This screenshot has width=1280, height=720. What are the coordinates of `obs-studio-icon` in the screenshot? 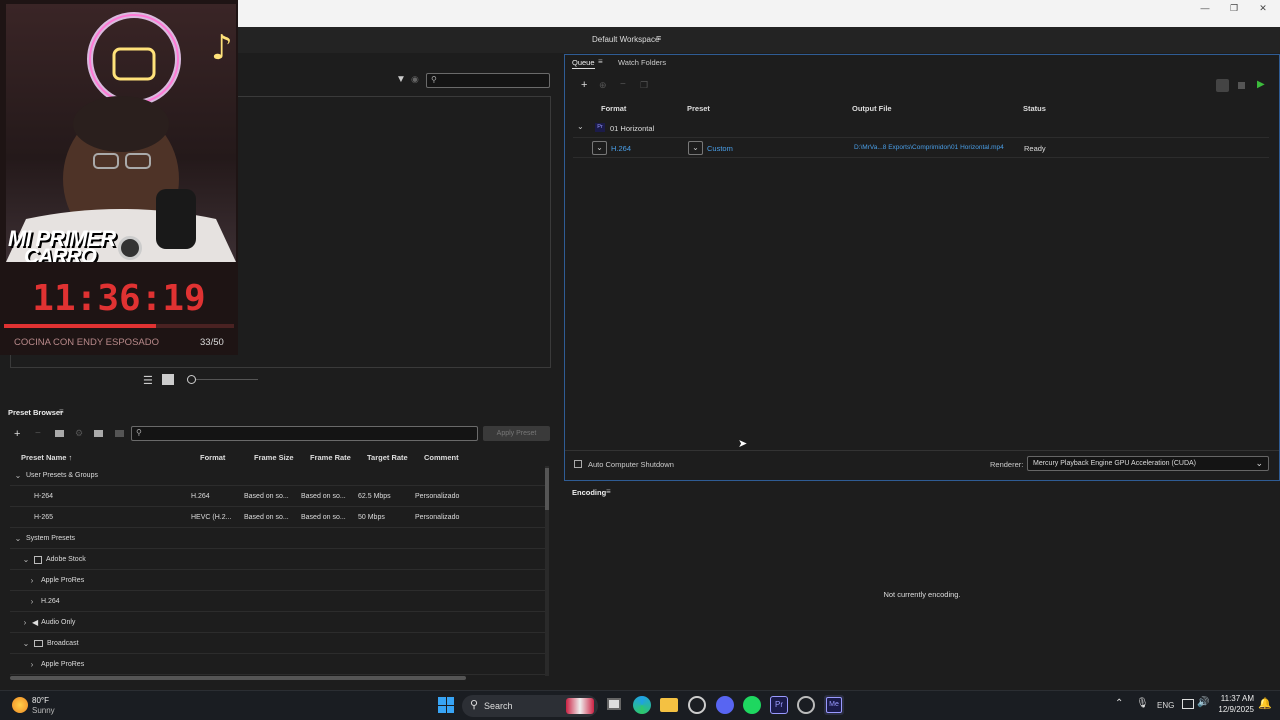 It's located at (806, 705).